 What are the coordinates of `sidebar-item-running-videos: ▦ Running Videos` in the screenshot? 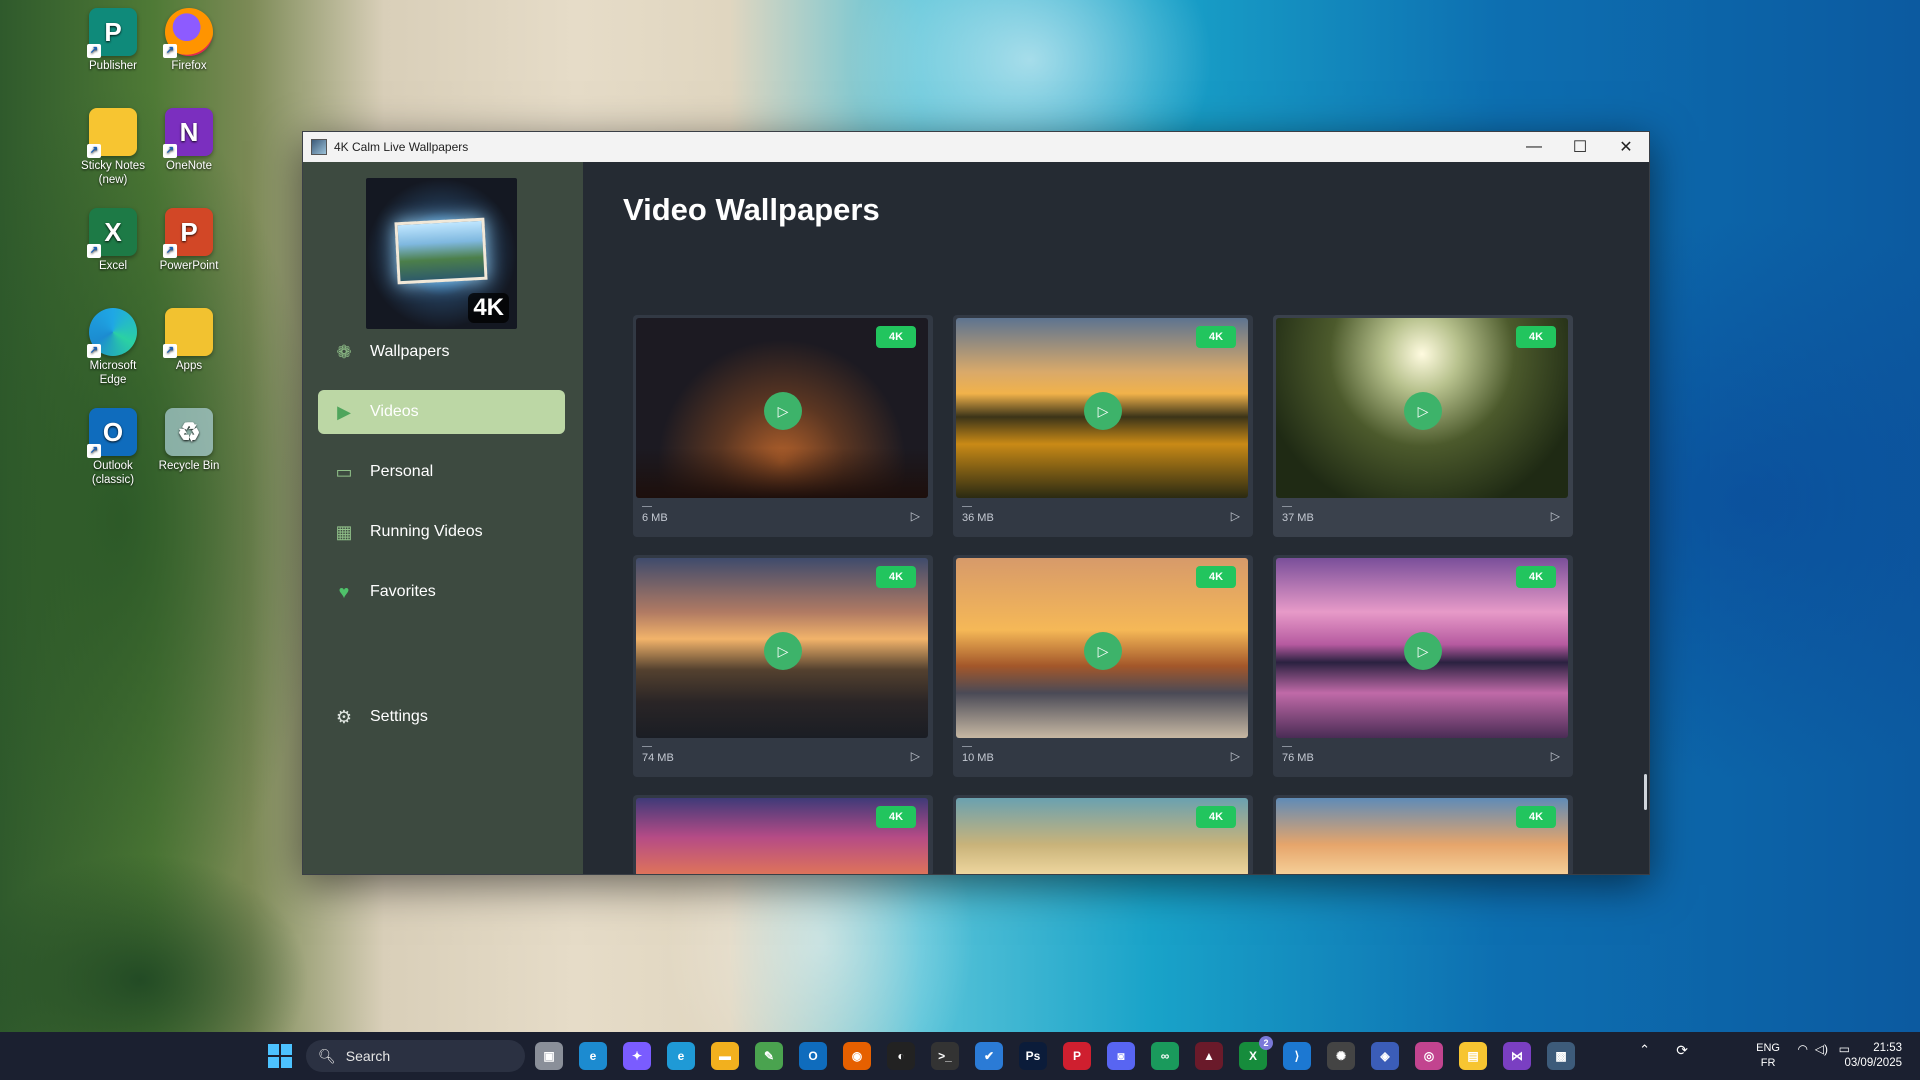 It's located at (441, 532).